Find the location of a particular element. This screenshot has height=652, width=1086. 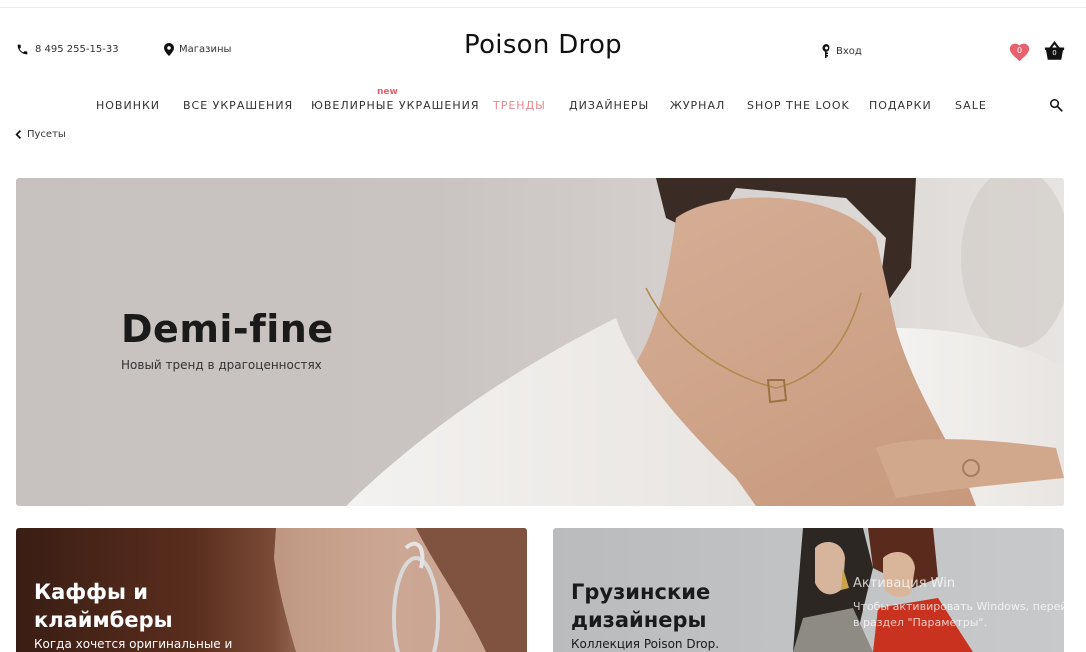

nav-item-novinki: НОВИНКИ is located at coordinates (128, 105).